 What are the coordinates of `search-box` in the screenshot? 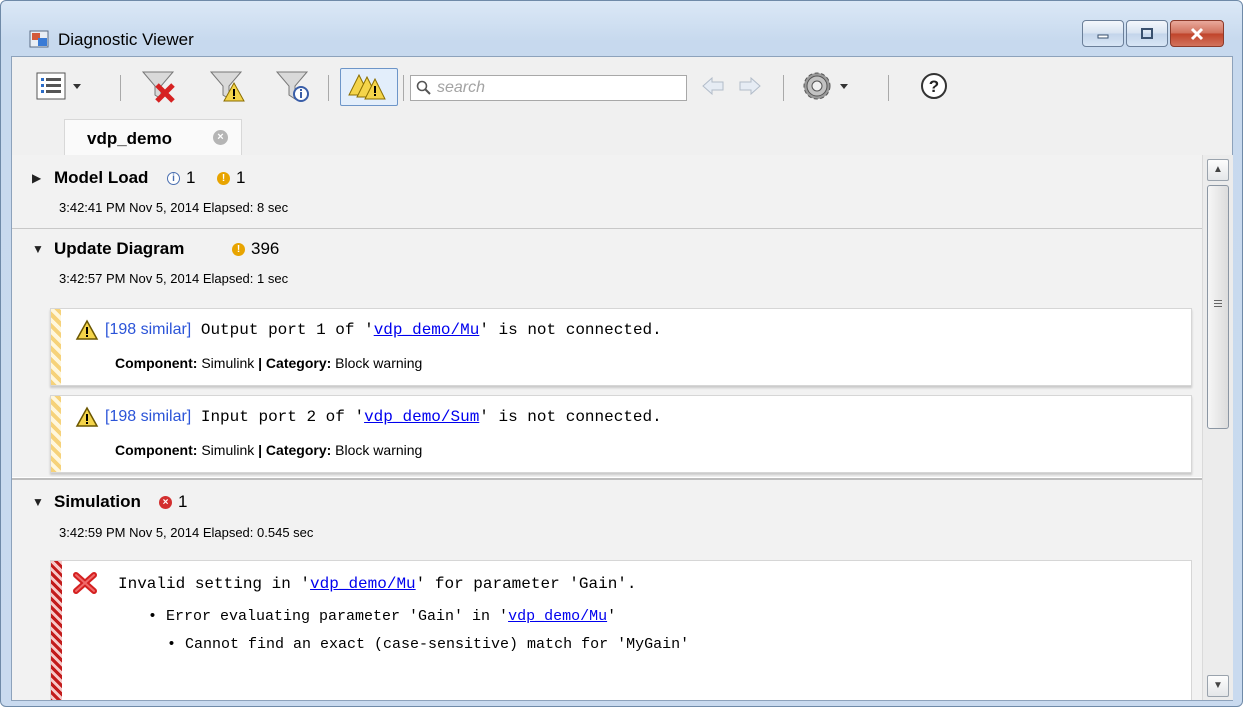 It's located at (548, 88).